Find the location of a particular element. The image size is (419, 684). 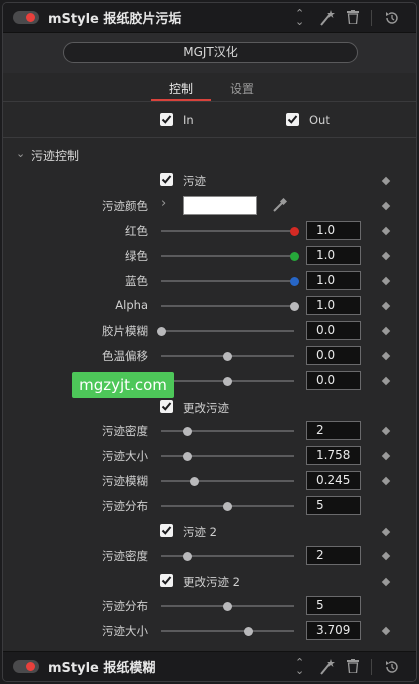

stain-size-slider is located at coordinates (227, 456).